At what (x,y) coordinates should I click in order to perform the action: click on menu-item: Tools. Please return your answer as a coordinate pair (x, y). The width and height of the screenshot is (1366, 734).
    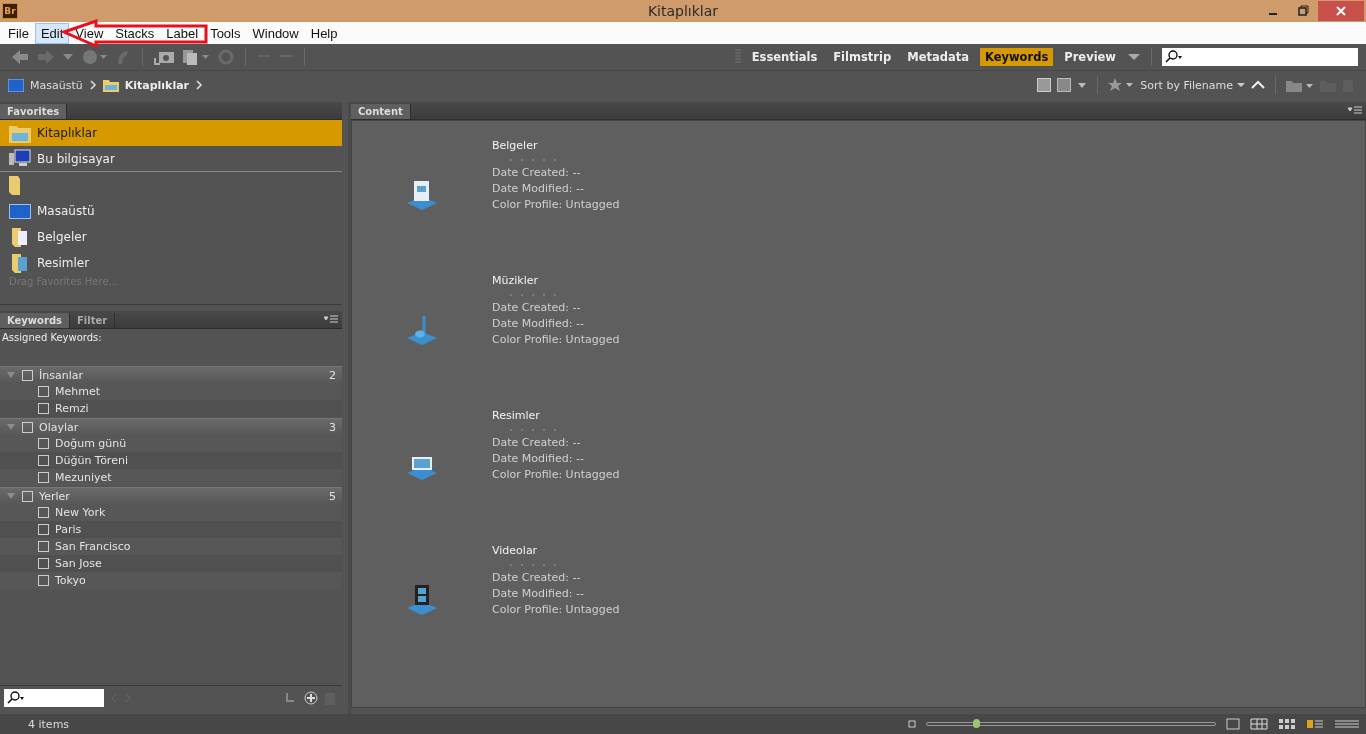
    Looking at the image, I should click on (225, 33).